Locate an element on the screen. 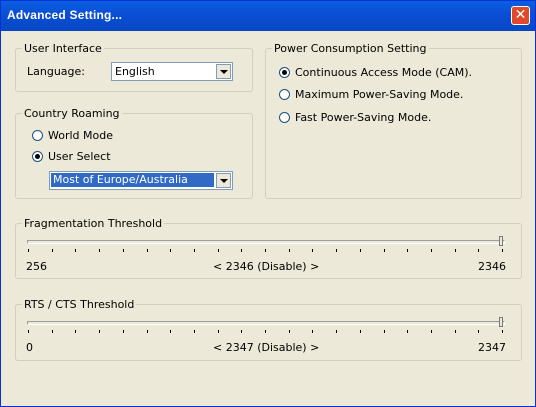 This screenshot has width=536, height=407. rts-cts-max-label: 2347 is located at coordinates (492, 347).